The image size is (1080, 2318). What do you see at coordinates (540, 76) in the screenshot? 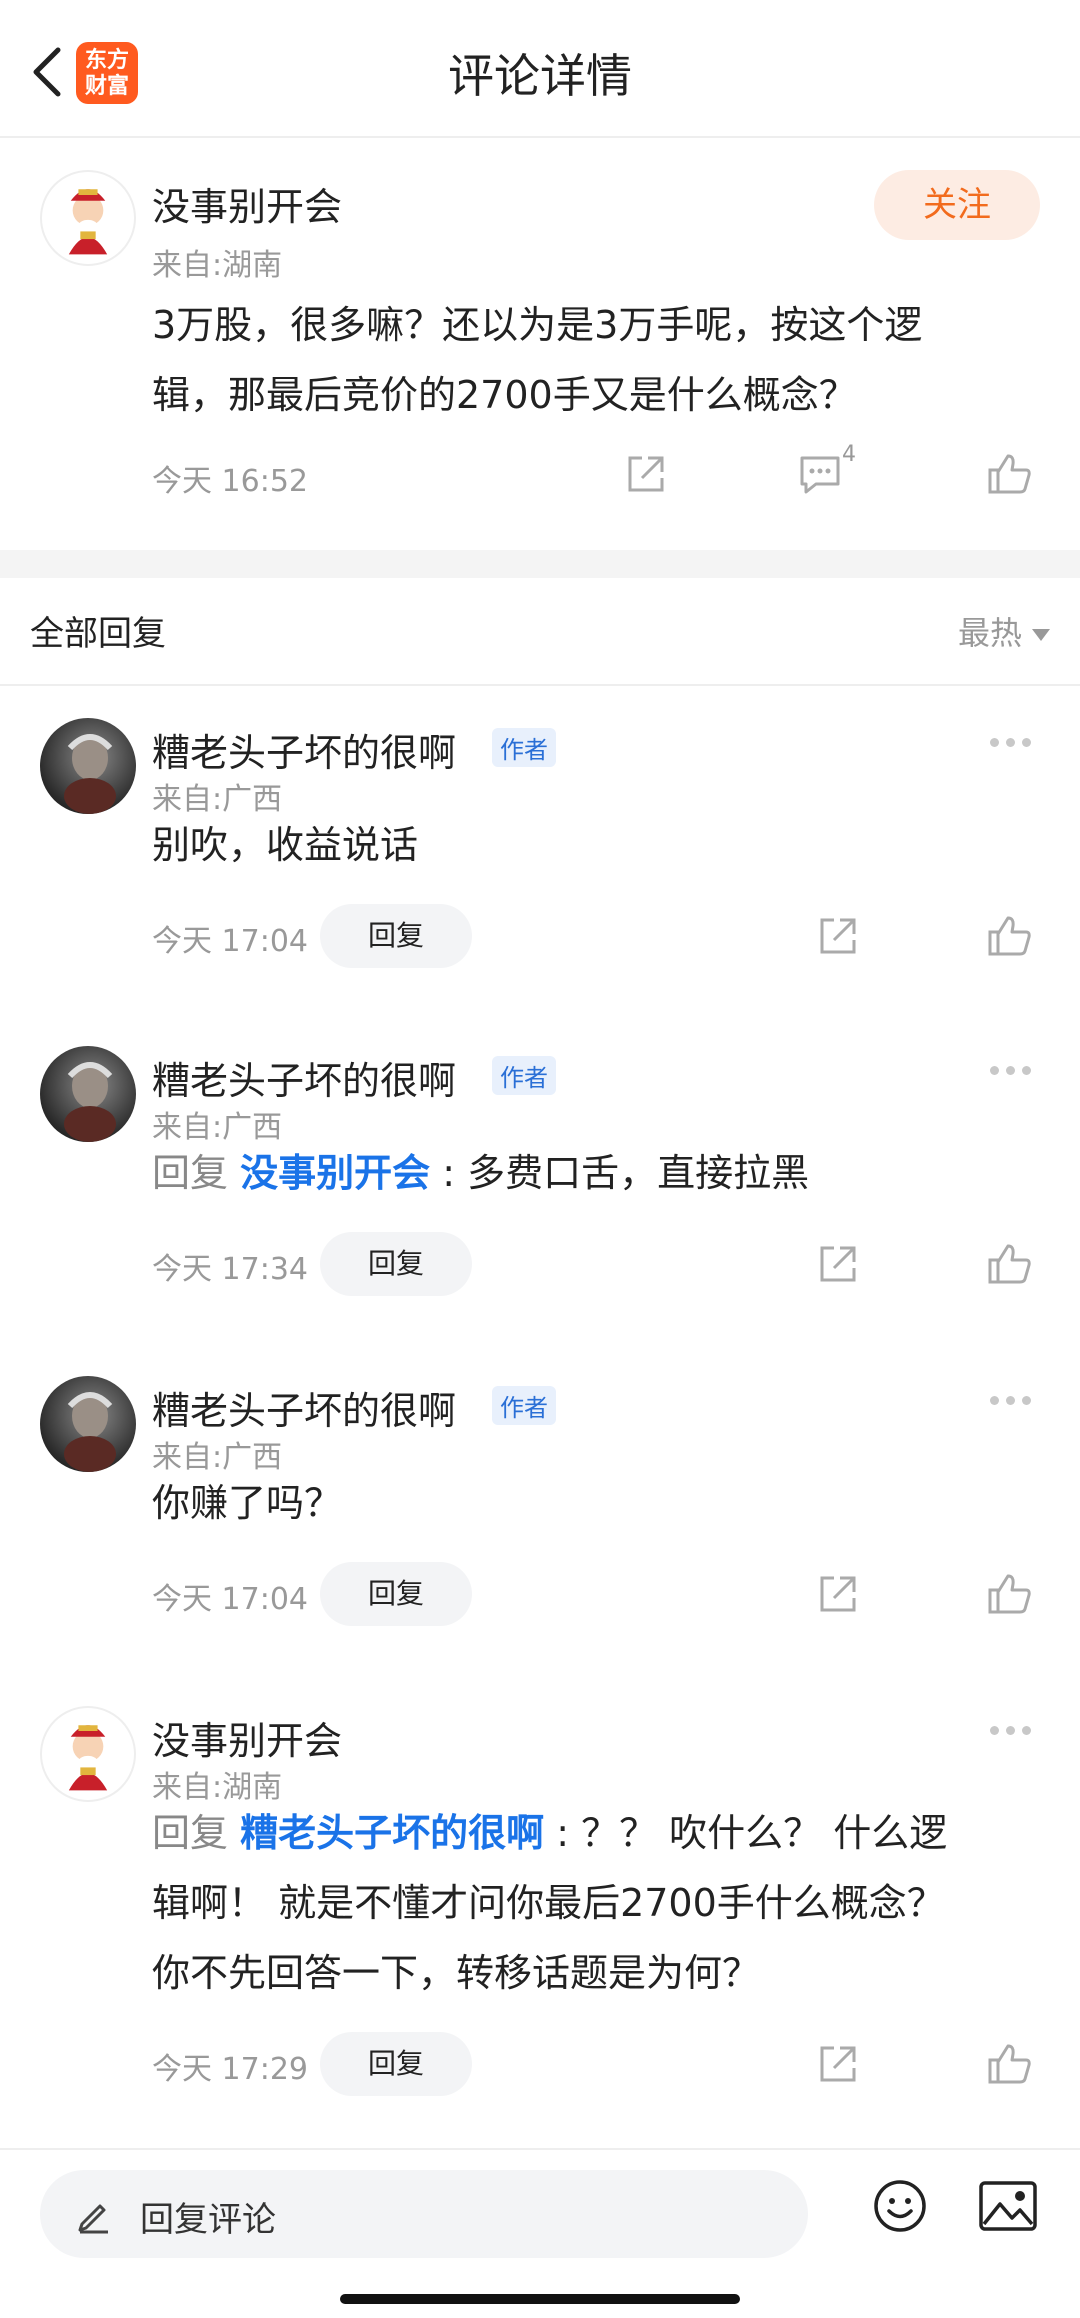
I see `page-title: 评论详情` at bounding box center [540, 76].